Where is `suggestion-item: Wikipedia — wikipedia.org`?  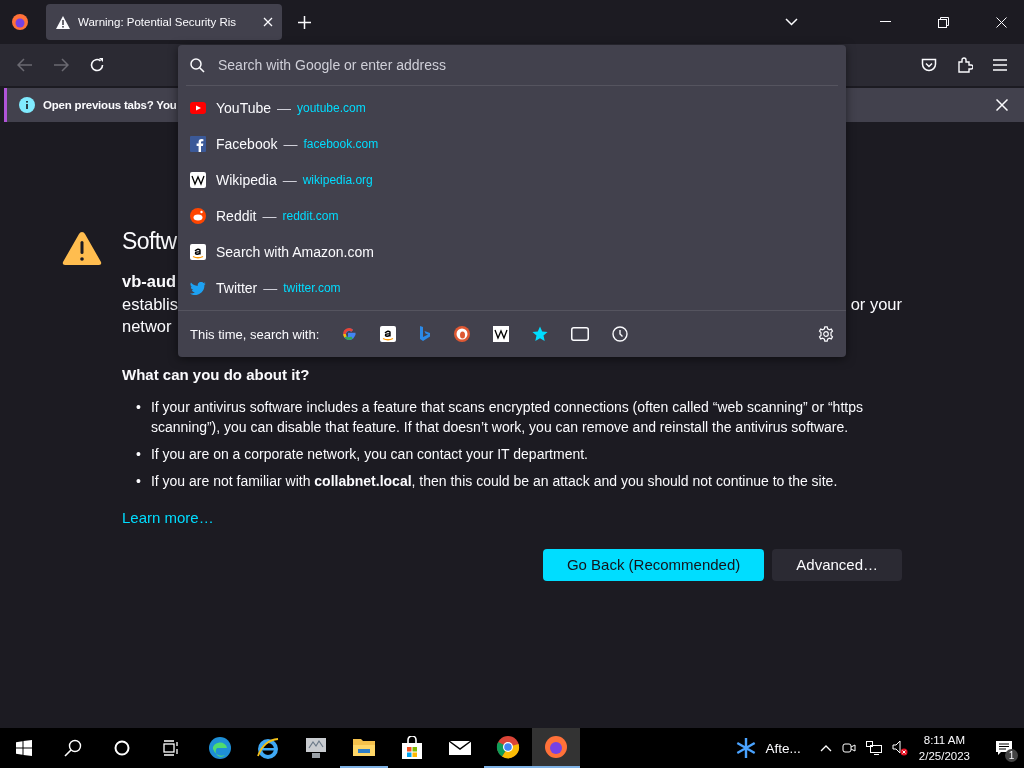 suggestion-item: Wikipedia — wikipedia.org is located at coordinates (512, 180).